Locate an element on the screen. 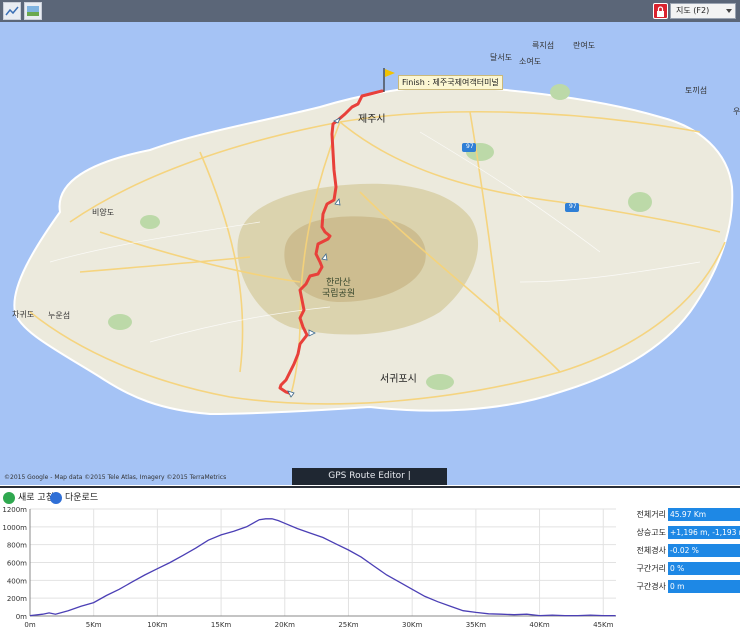 The image size is (740, 641). stat-value: 45.97 Km is located at coordinates (704, 514).